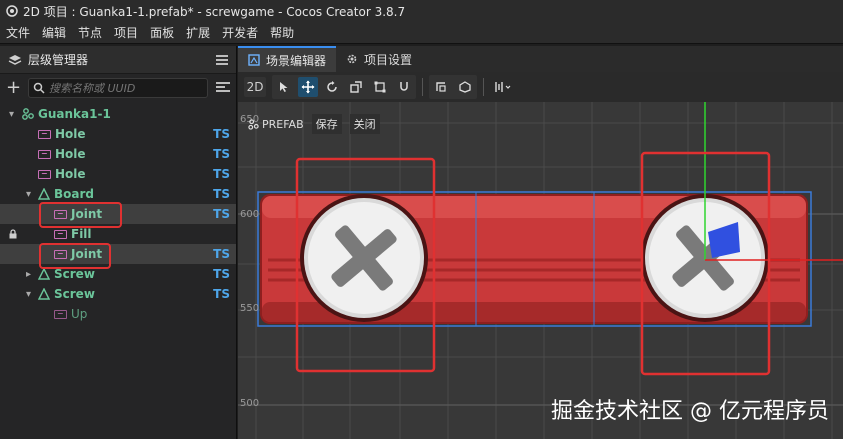 This screenshot has width=843, height=439. Describe the element at coordinates (356, 87) in the screenshot. I see `scale-tool-icon` at that location.